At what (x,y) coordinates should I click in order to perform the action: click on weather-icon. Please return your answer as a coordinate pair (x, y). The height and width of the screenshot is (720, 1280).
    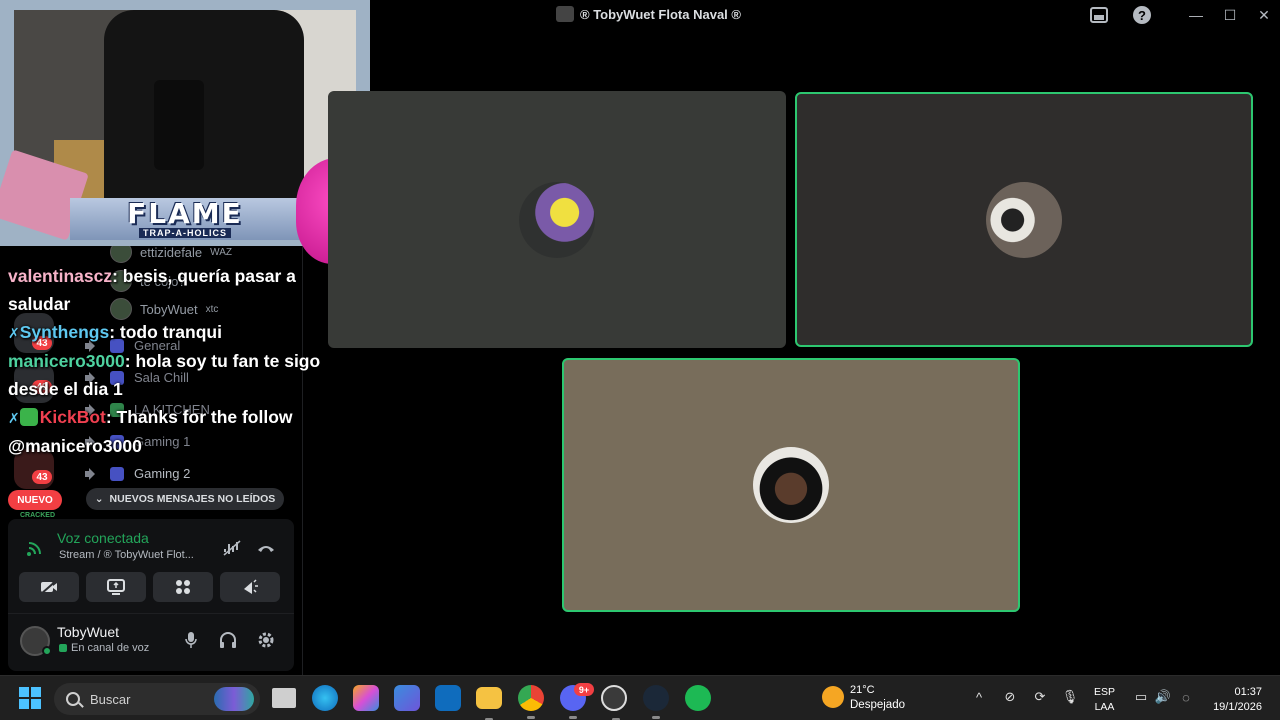
    Looking at the image, I should click on (833, 697).